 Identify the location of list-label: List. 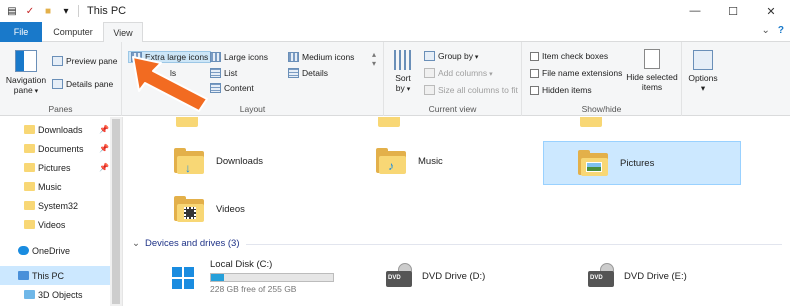
(231, 73).